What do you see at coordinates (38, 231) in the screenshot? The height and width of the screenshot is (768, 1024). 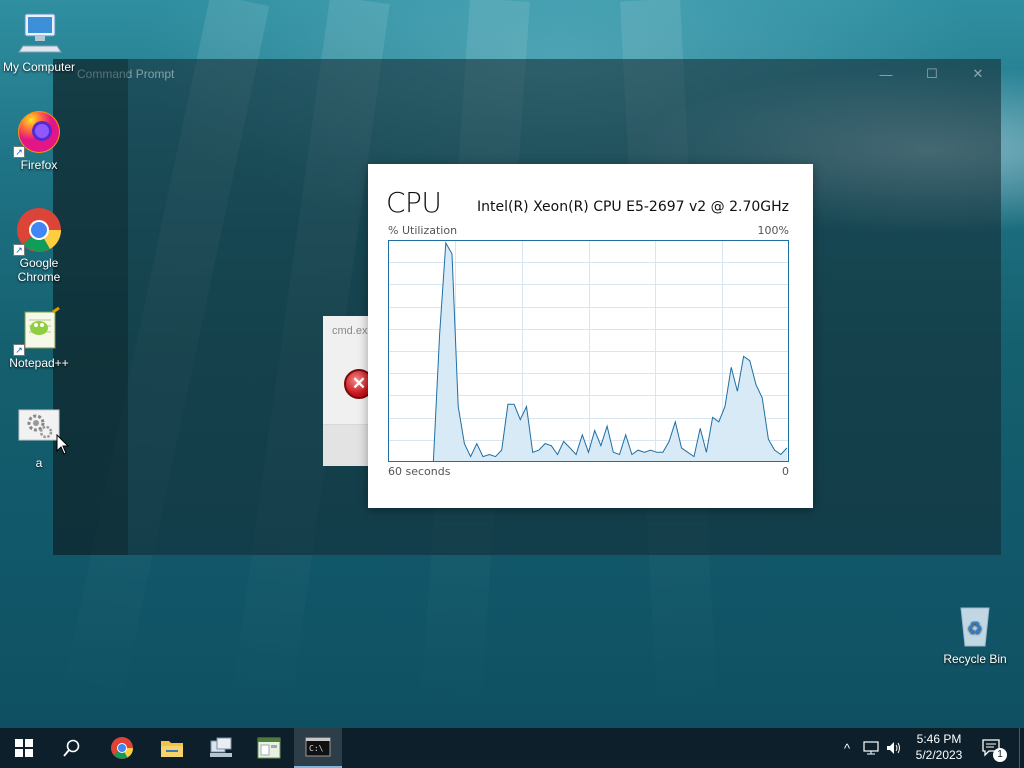 I see `chrome-icon: ↗` at bounding box center [38, 231].